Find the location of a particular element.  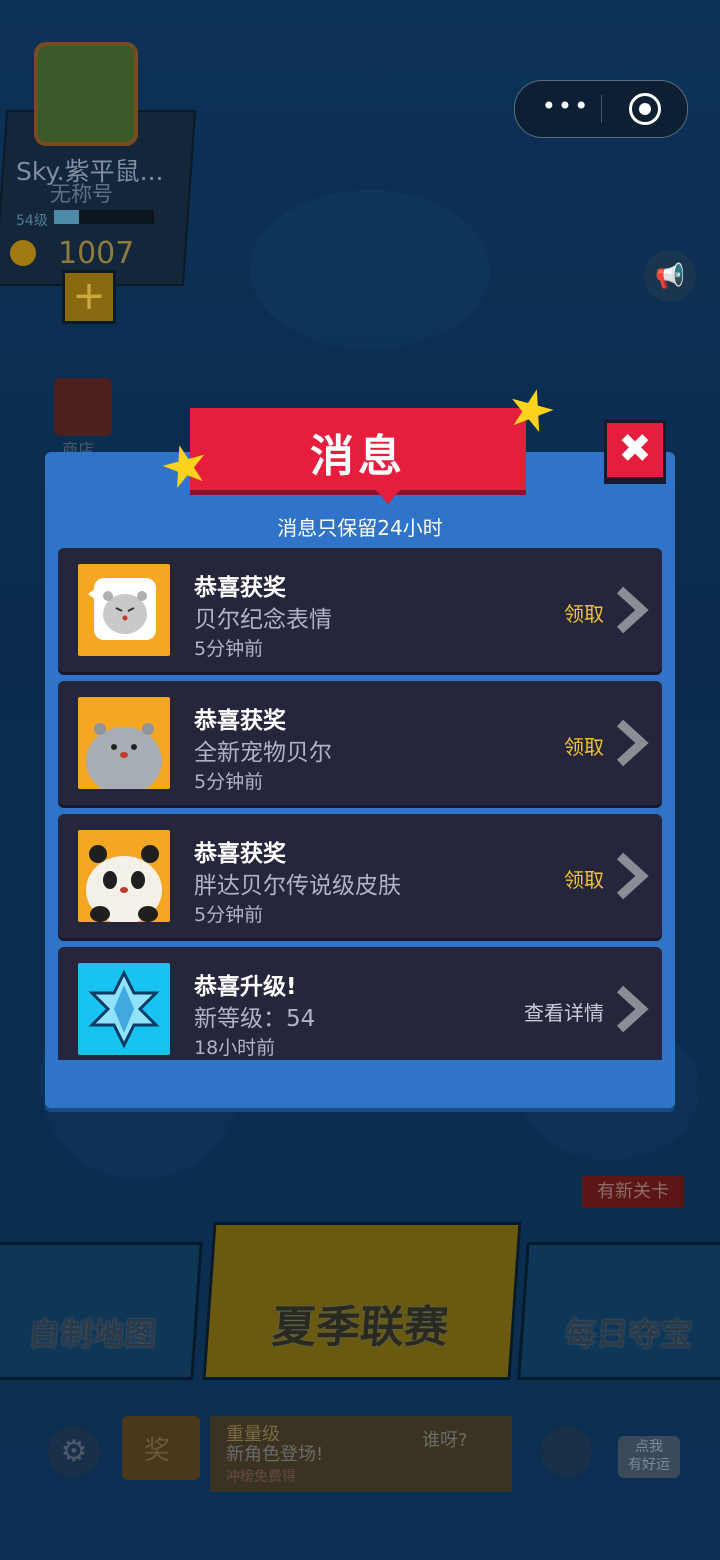

seal-sticker-icon is located at coordinates (124, 610).